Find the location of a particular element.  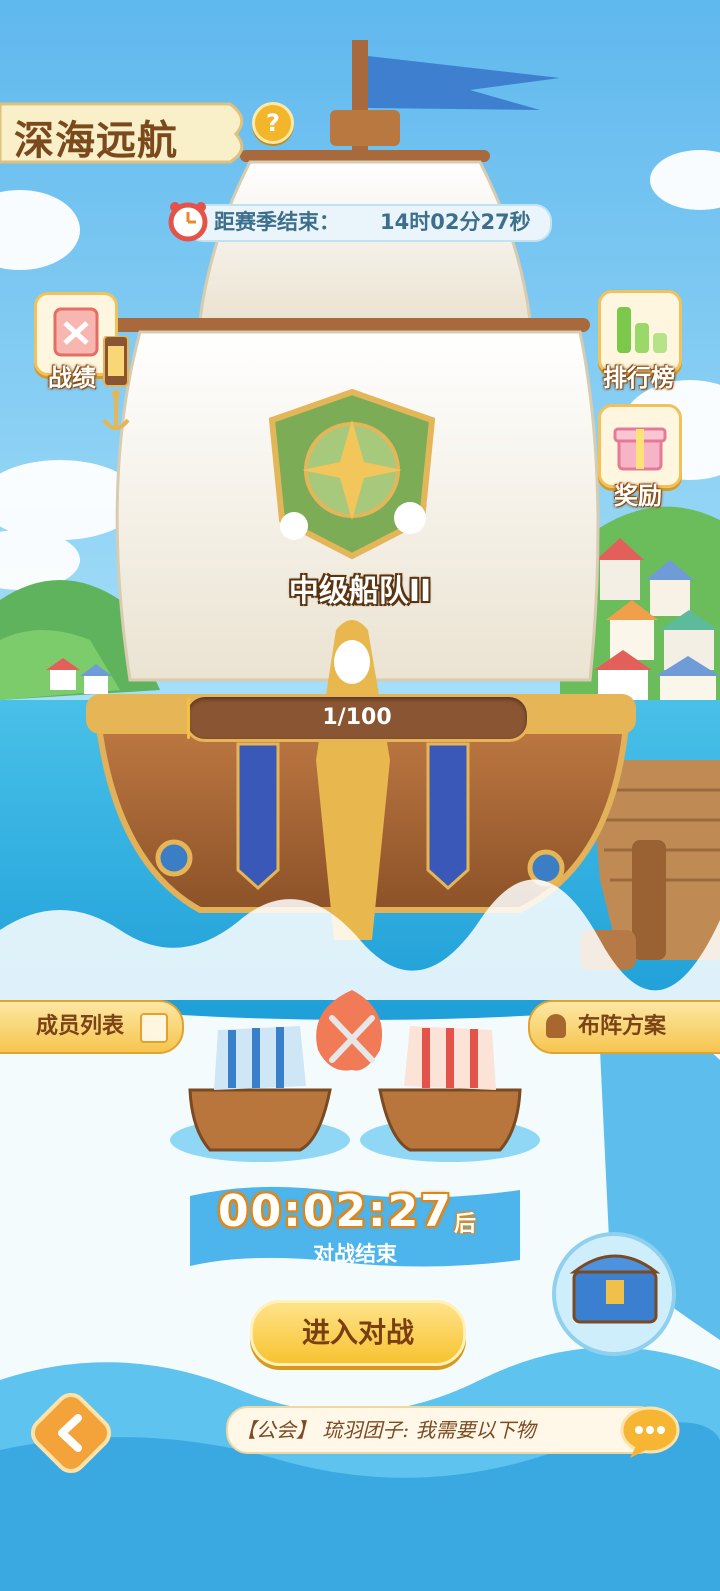

member-list-label: 成员列表 is located at coordinates (80, 1026).